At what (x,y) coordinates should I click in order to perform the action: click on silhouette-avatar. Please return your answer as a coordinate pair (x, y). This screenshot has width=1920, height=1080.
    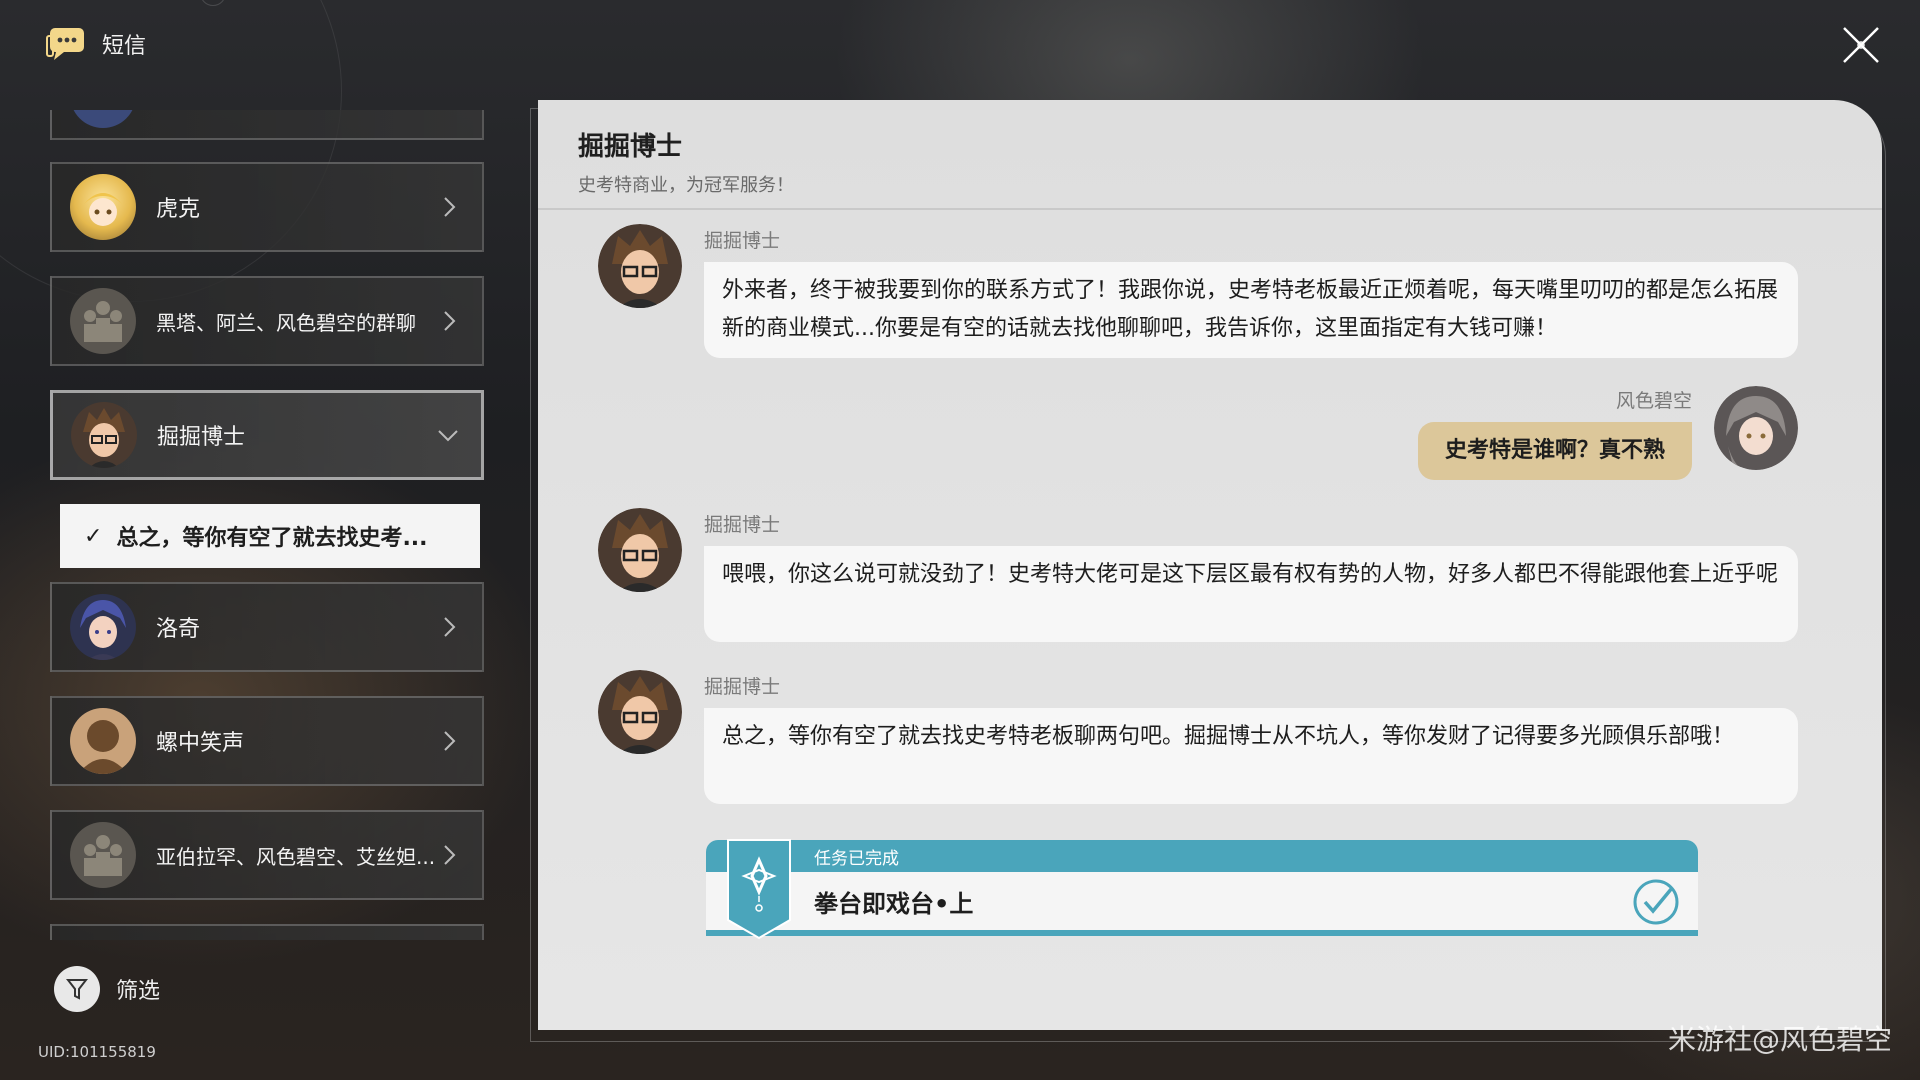
    Looking at the image, I should click on (103, 741).